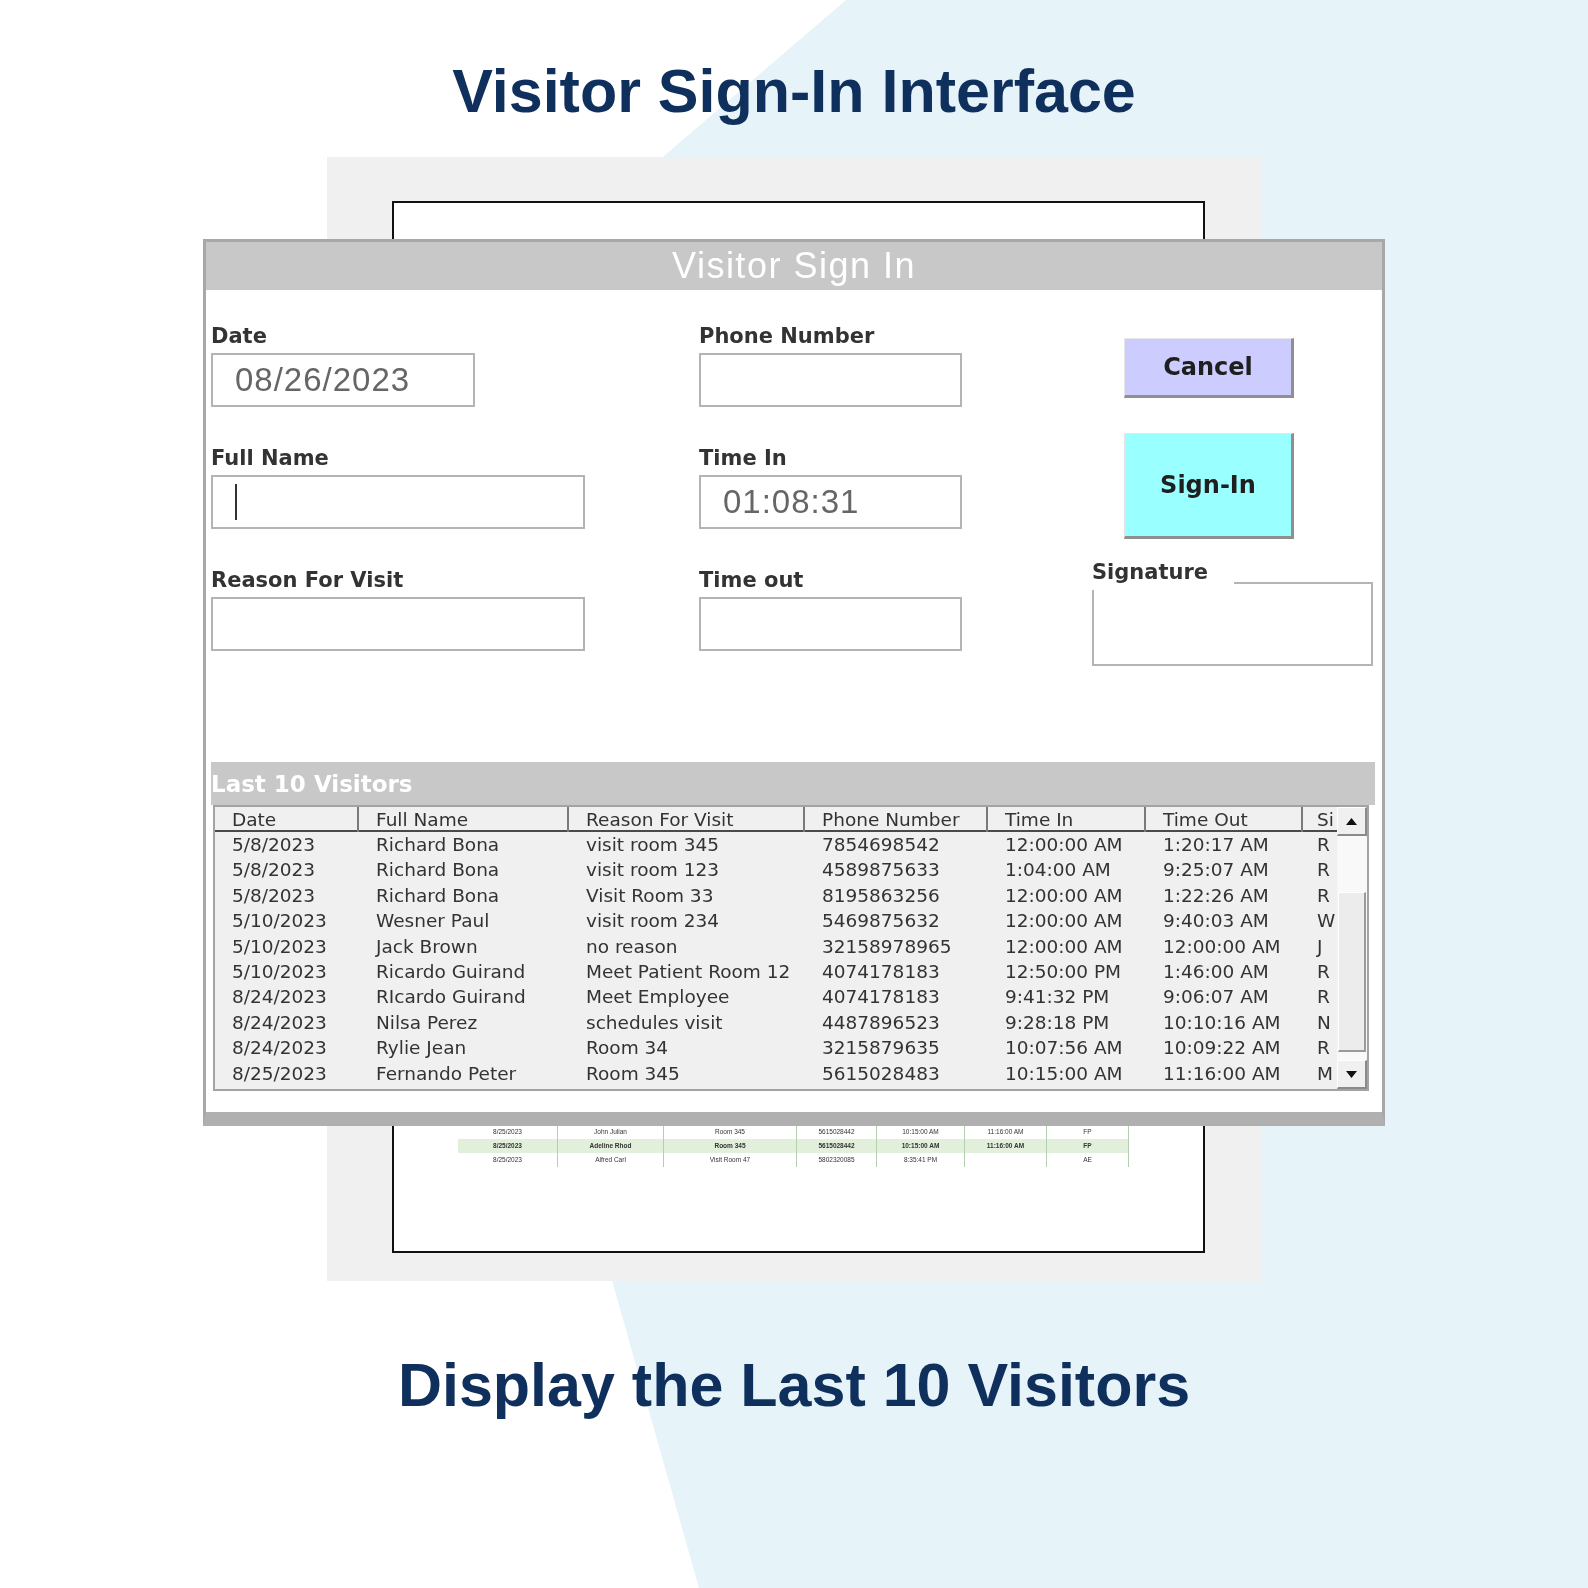 This screenshot has height=1588, width=1588. What do you see at coordinates (1326, 921) in the screenshot?
I see `table-cell-text: W` at bounding box center [1326, 921].